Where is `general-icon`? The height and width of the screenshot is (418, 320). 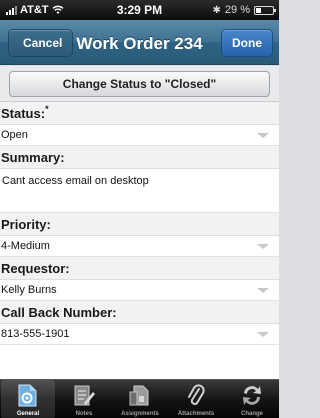 general-icon is located at coordinates (27, 395).